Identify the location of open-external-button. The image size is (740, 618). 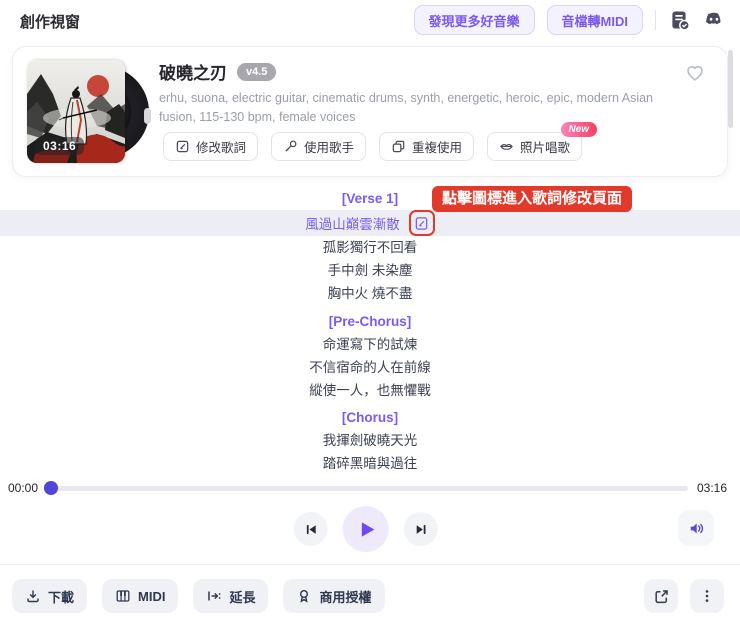
(661, 596).